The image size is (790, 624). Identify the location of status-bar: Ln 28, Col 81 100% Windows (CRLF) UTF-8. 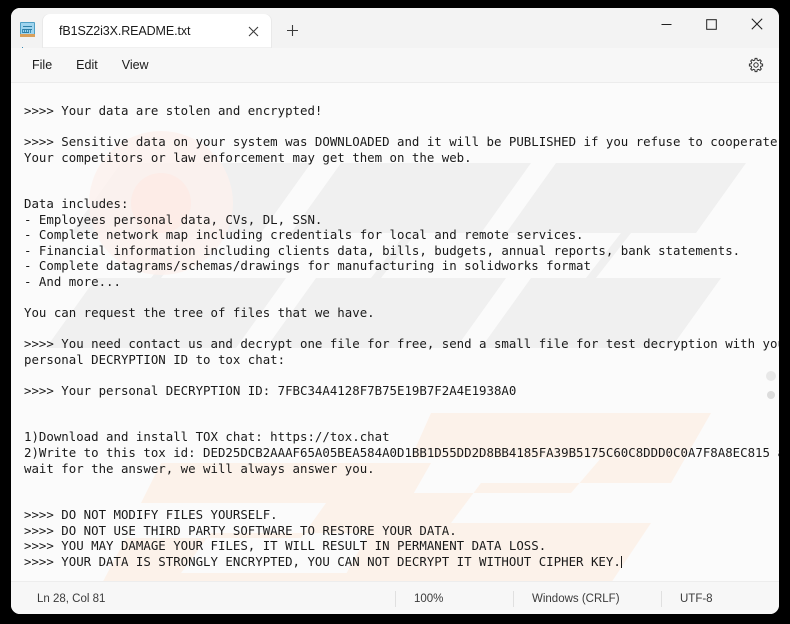
(395, 597).